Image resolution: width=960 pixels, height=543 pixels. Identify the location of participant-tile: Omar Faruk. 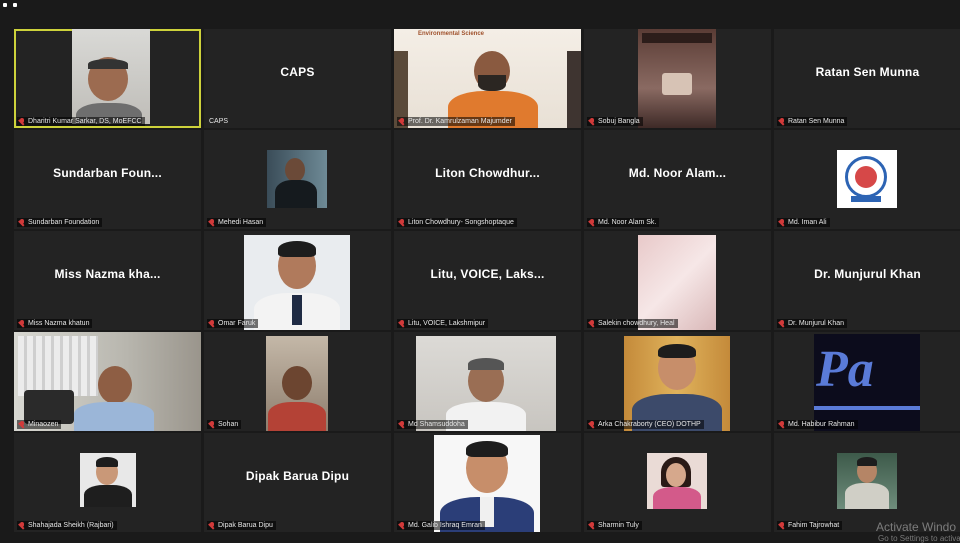
(297, 280).